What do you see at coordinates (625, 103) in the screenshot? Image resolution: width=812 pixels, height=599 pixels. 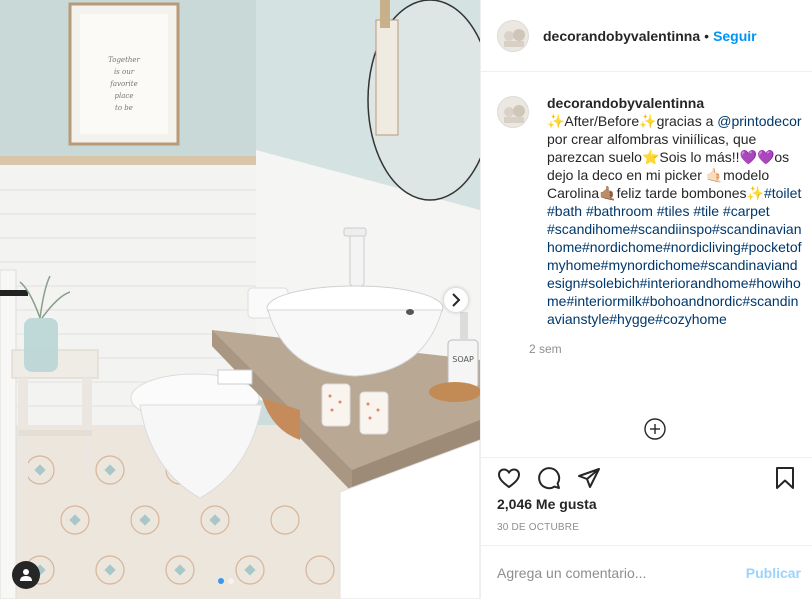 I see `caption-username: decorandobyvalentinna` at bounding box center [625, 103].